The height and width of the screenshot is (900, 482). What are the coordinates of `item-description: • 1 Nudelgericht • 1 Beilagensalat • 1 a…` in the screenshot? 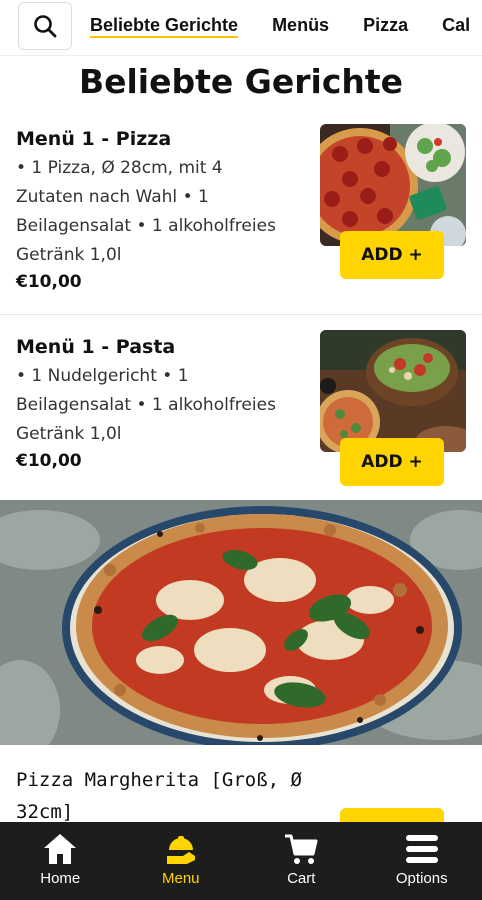 It's located at (146, 405).